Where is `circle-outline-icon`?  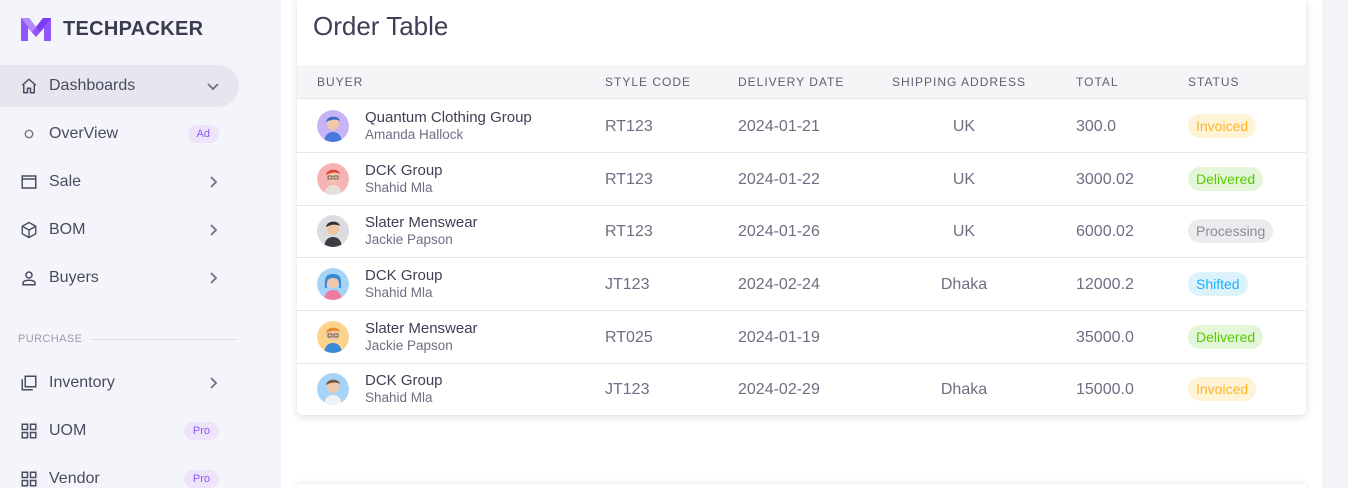 circle-outline-icon is located at coordinates (29, 134).